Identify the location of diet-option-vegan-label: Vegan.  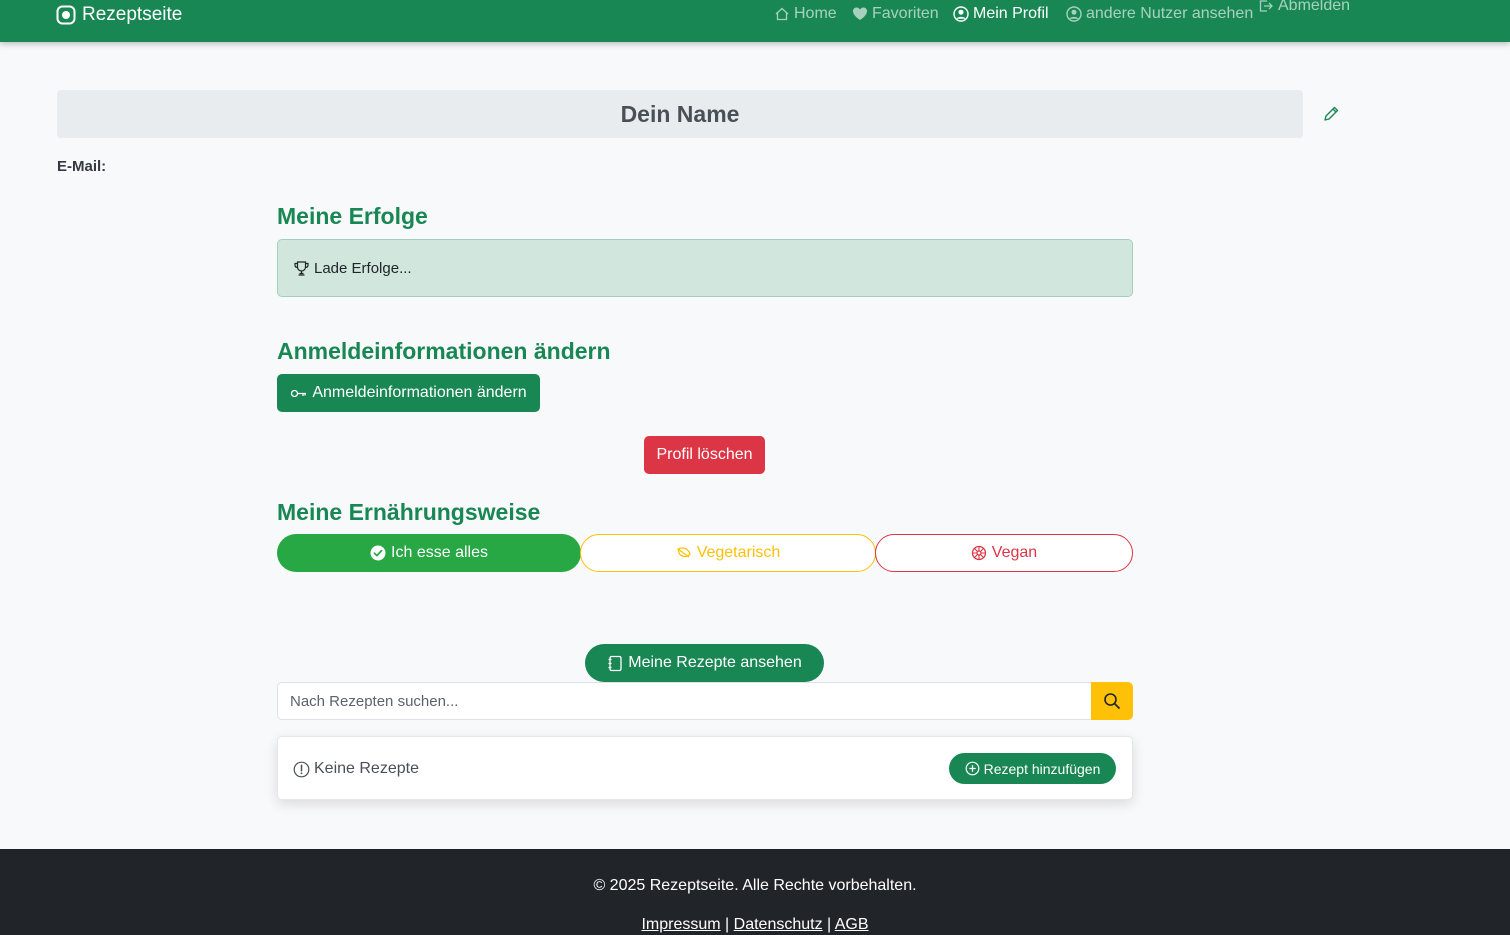
(1014, 552).